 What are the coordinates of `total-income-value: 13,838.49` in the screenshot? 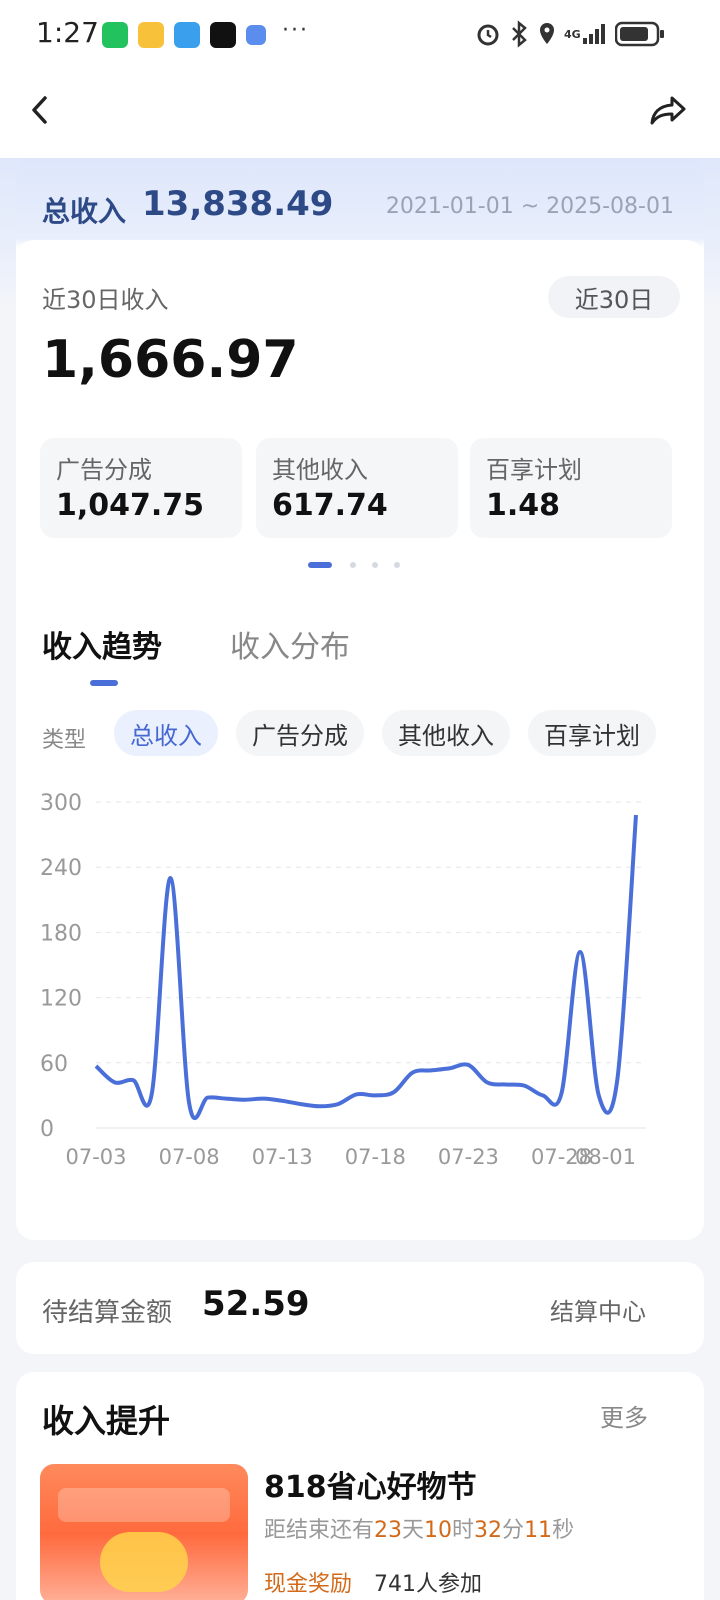 It's located at (238, 204).